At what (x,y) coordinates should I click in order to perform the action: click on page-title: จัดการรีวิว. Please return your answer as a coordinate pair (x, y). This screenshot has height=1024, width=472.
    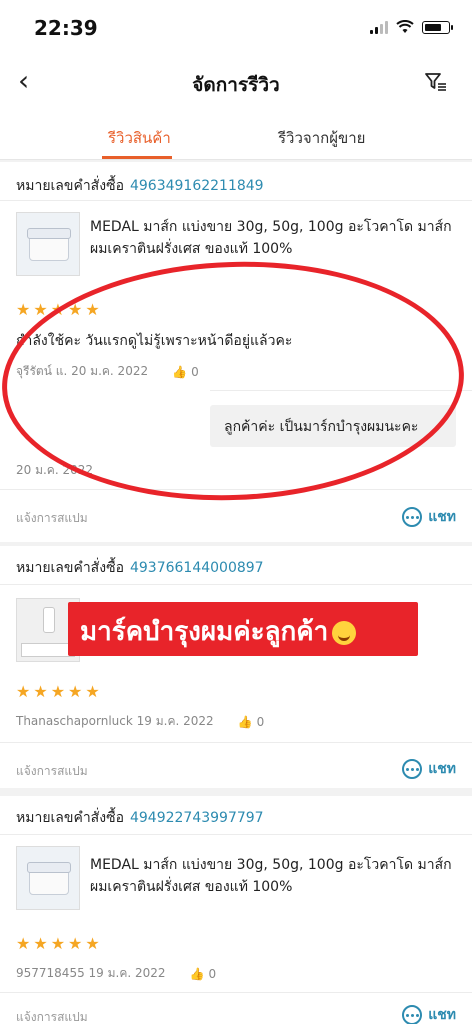
    Looking at the image, I should click on (236, 85).